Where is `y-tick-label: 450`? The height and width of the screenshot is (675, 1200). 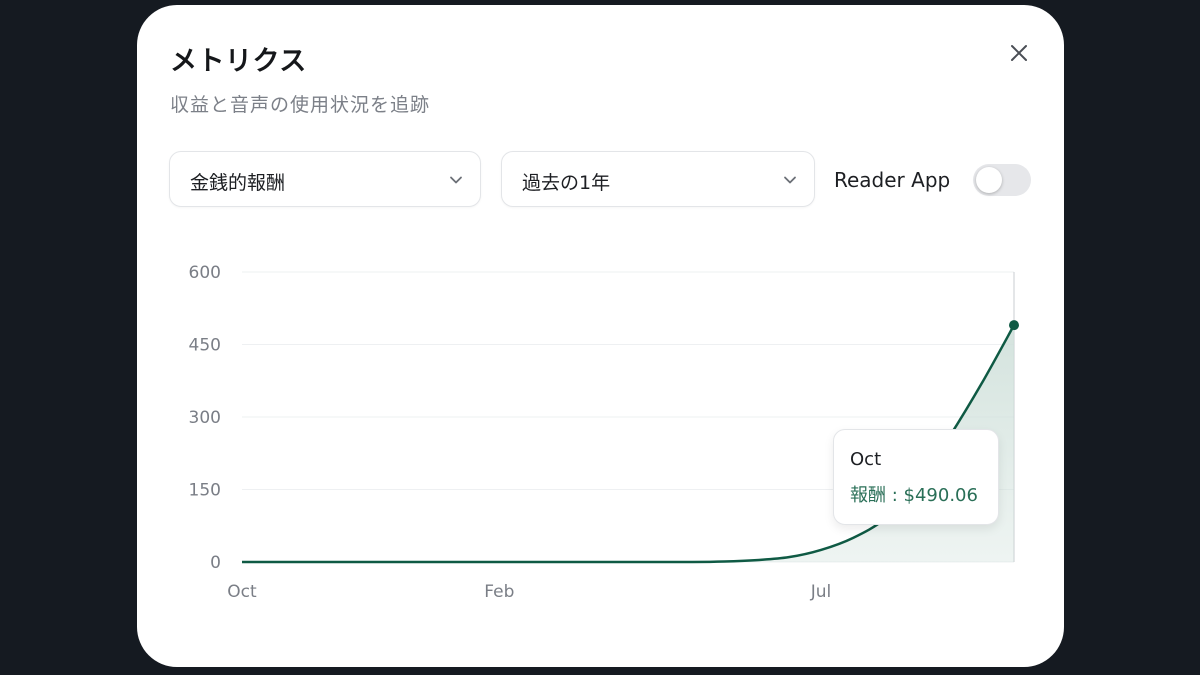 y-tick-label: 450 is located at coordinates (205, 346).